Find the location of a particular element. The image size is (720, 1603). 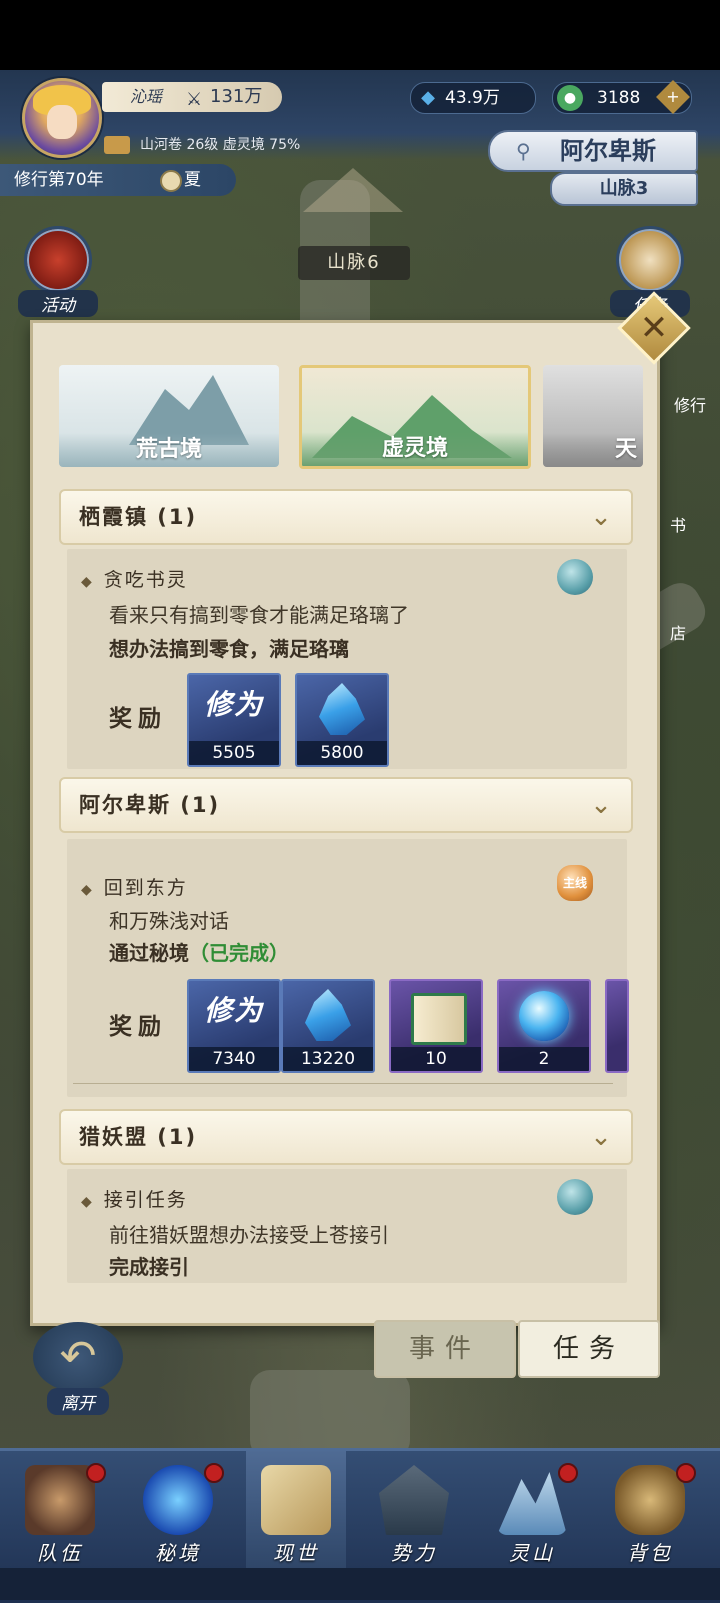

spirit-resource: ◆ 43.9万 is located at coordinates (473, 98).